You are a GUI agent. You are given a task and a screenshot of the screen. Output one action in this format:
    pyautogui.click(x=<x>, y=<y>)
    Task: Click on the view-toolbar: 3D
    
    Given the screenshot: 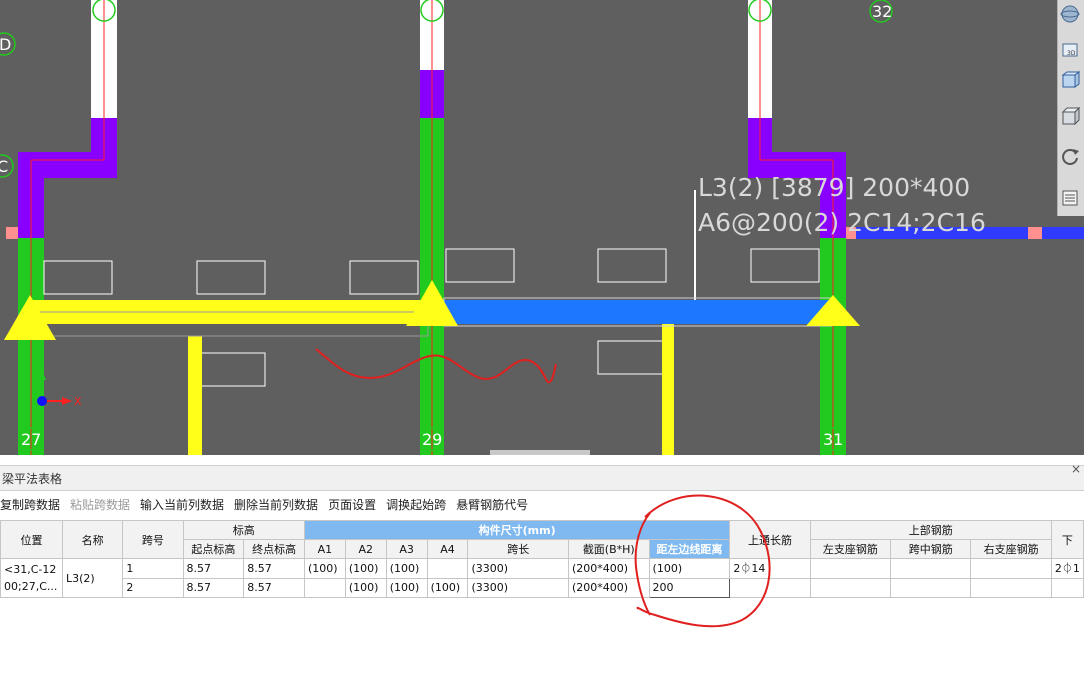 What is the action you would take?
    pyautogui.click(x=1070, y=108)
    